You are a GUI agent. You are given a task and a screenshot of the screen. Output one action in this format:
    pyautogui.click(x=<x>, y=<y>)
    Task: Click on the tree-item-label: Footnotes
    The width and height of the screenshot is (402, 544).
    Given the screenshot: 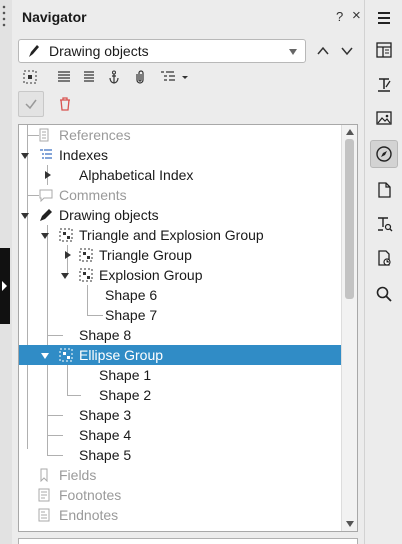 What is the action you would take?
    pyautogui.click(x=90, y=495)
    